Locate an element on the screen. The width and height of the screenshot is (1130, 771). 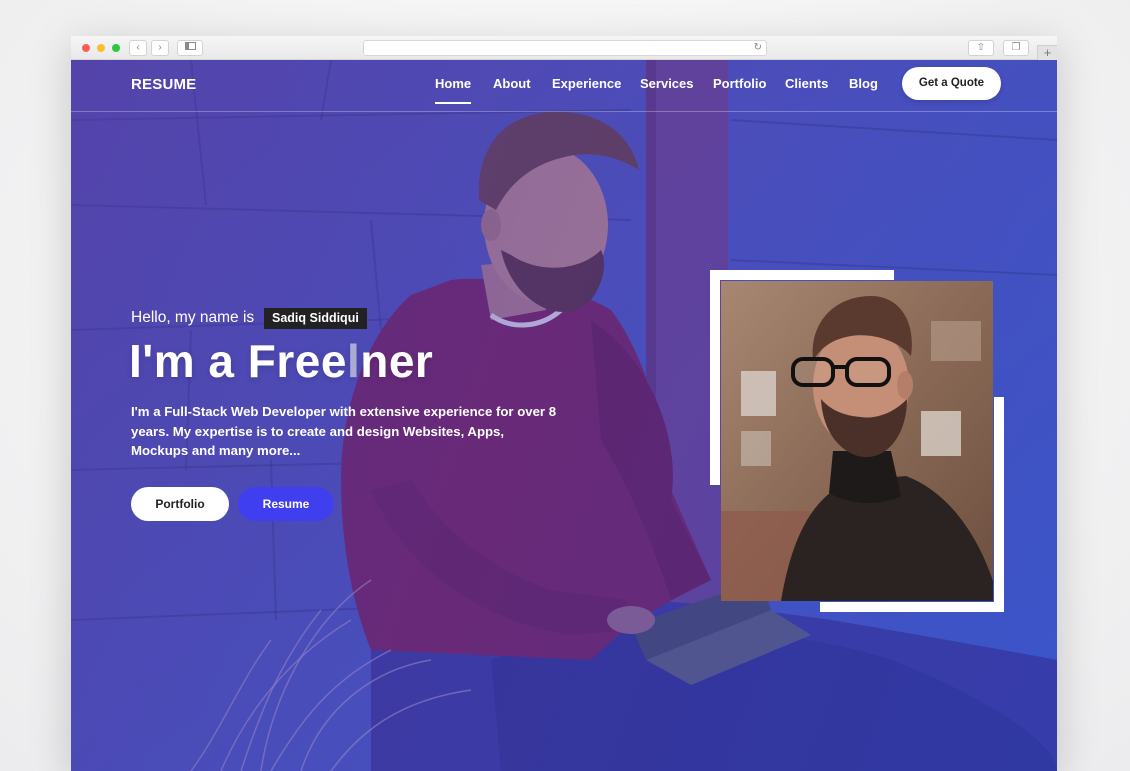
nav-item-services: Services is located at coordinates (667, 83).